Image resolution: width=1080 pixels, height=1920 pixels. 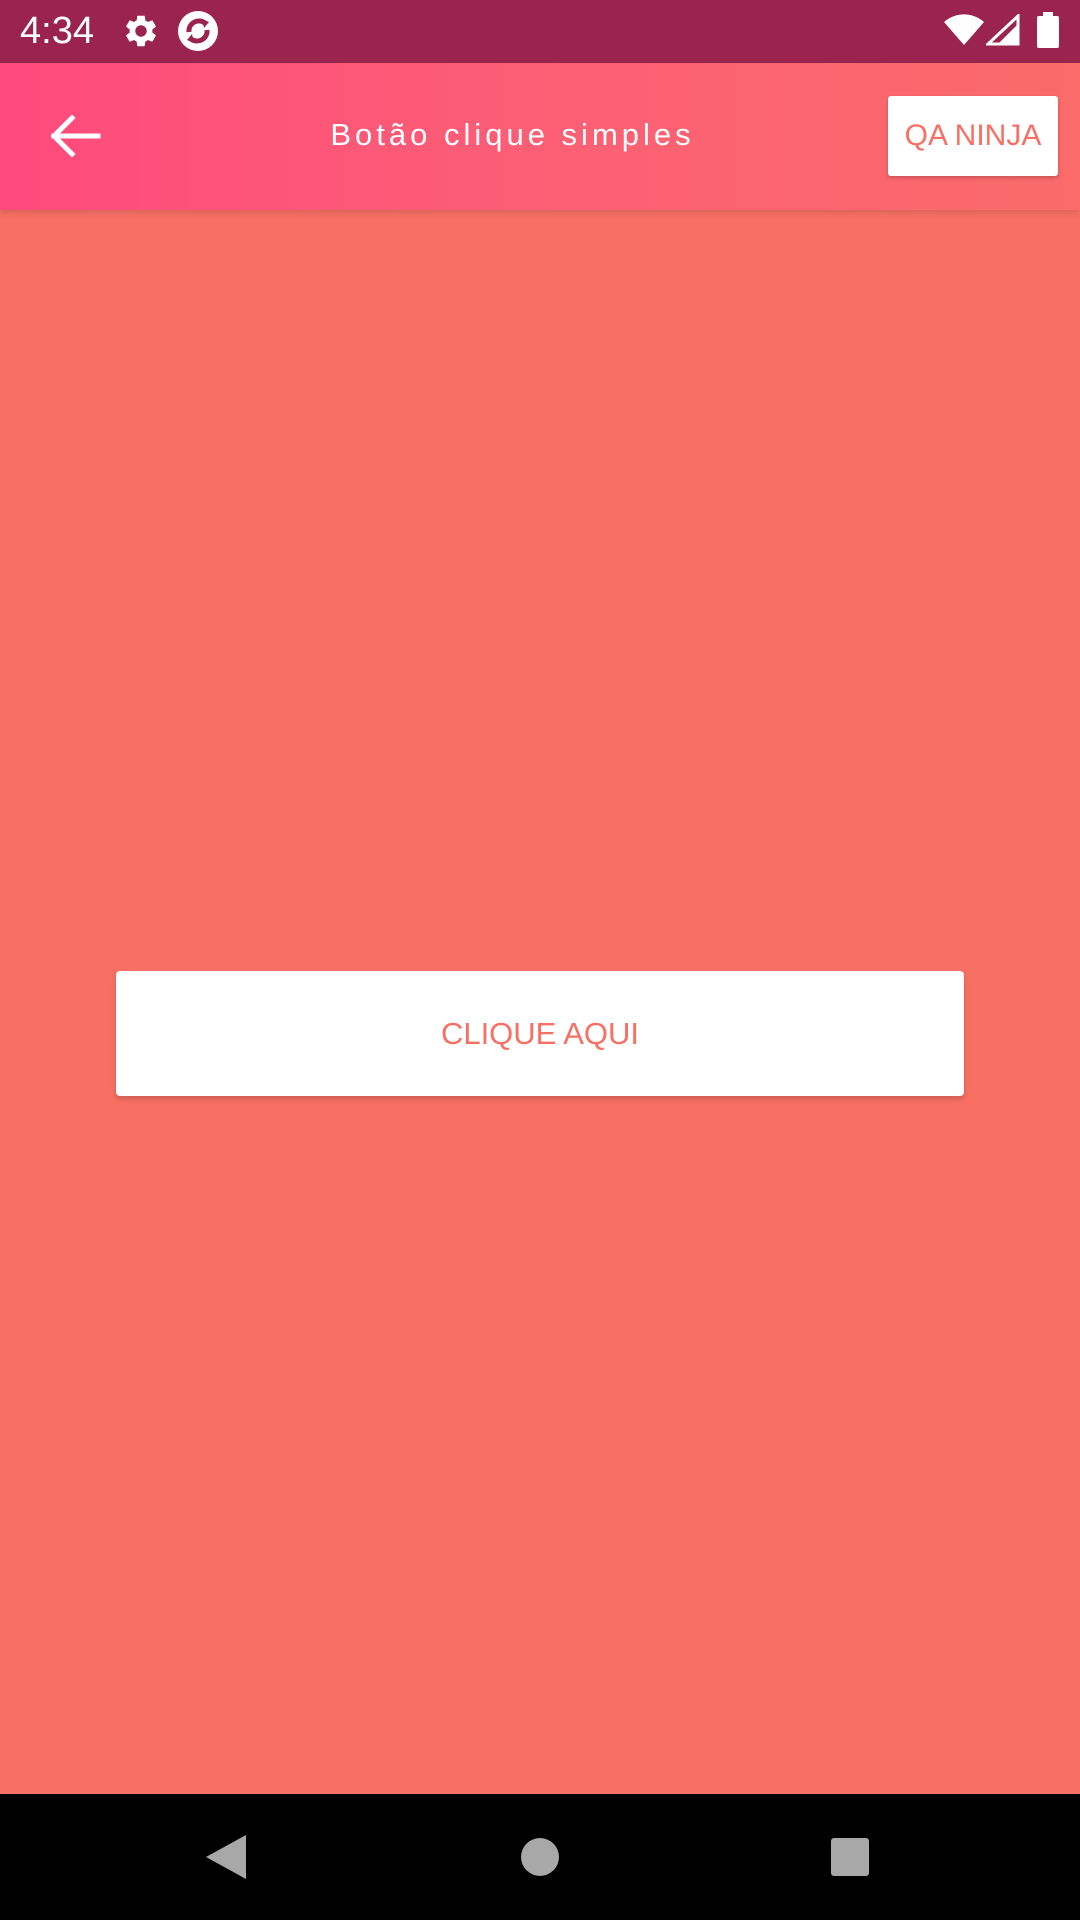 I want to click on home-circle-icon, so click(x=540, y=1857).